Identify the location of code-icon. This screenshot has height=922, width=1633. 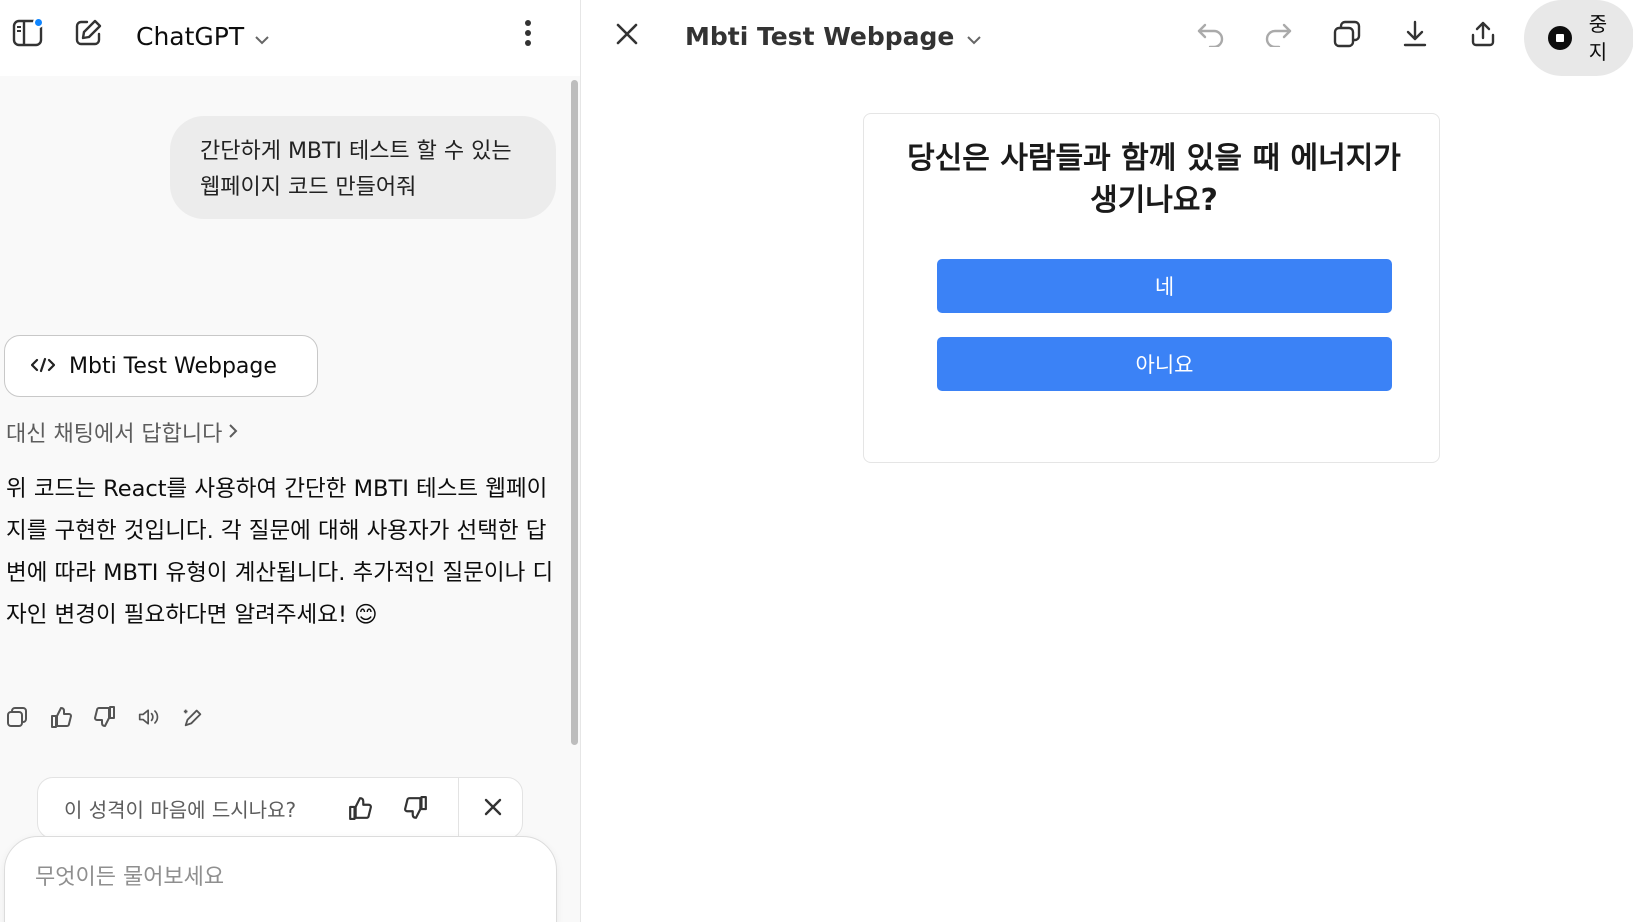
(43, 366).